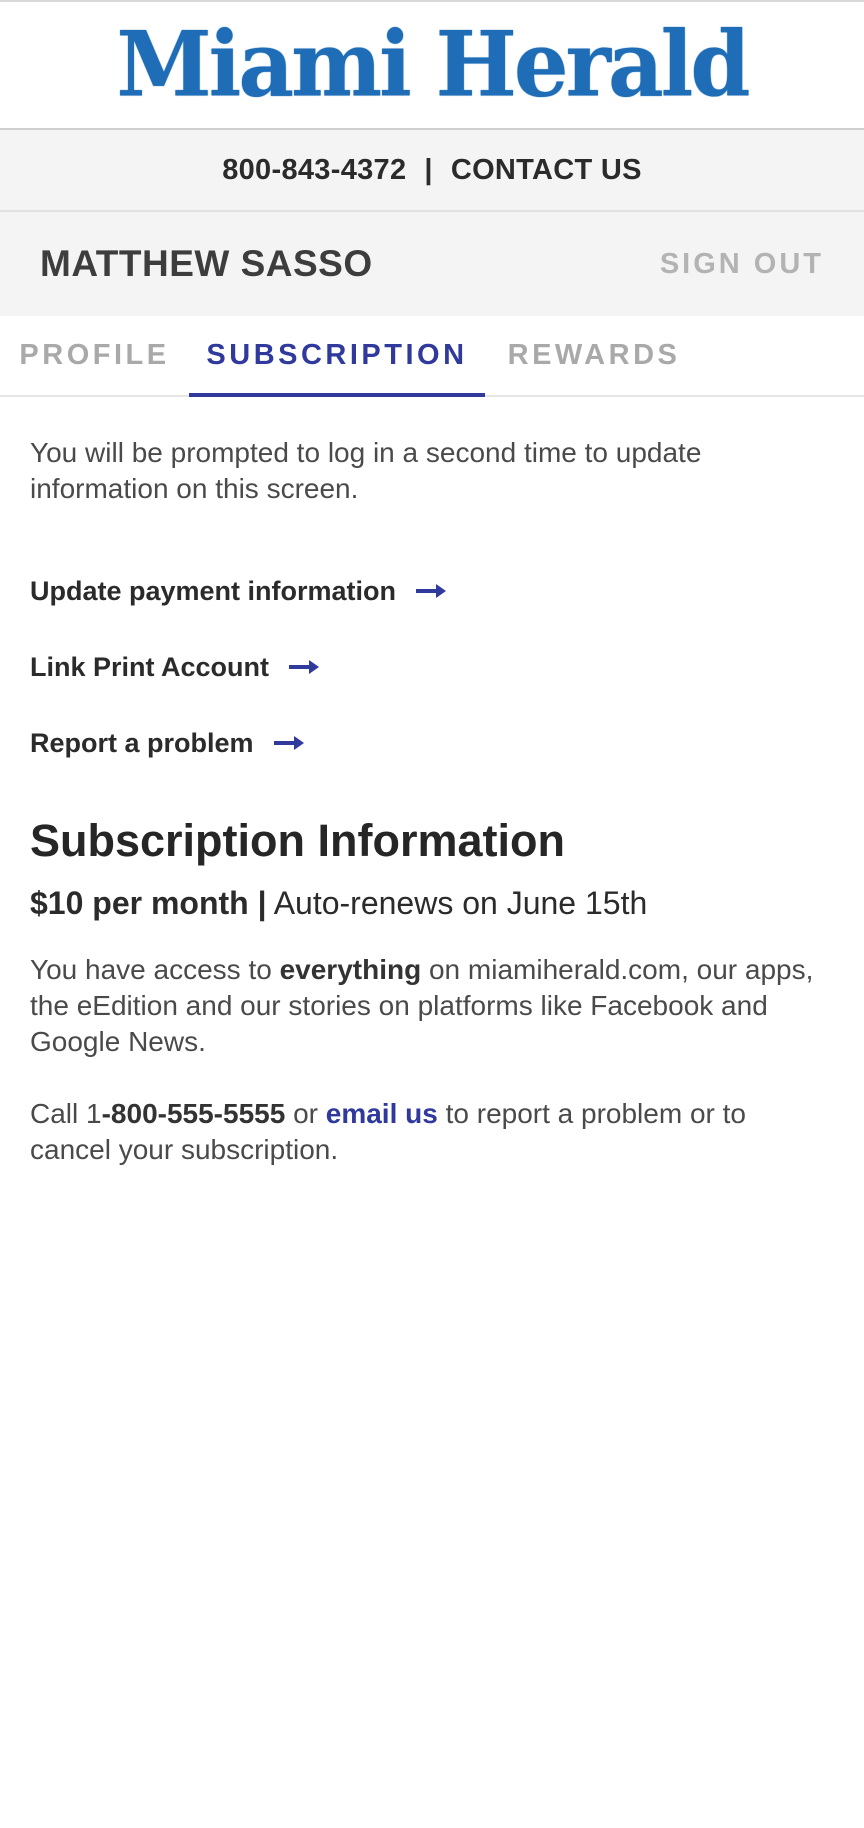  I want to click on contact-bar: 800-843-4372 | CONTACT US, so click(432, 171).